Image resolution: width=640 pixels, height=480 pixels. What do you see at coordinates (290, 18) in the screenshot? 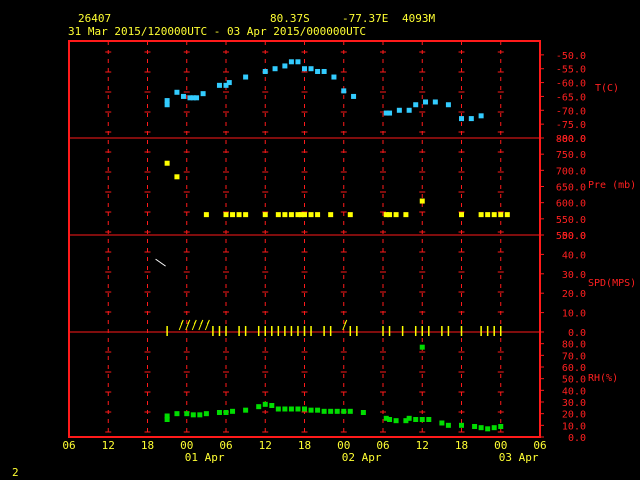
I see `latitude: 80.37S` at bounding box center [290, 18].